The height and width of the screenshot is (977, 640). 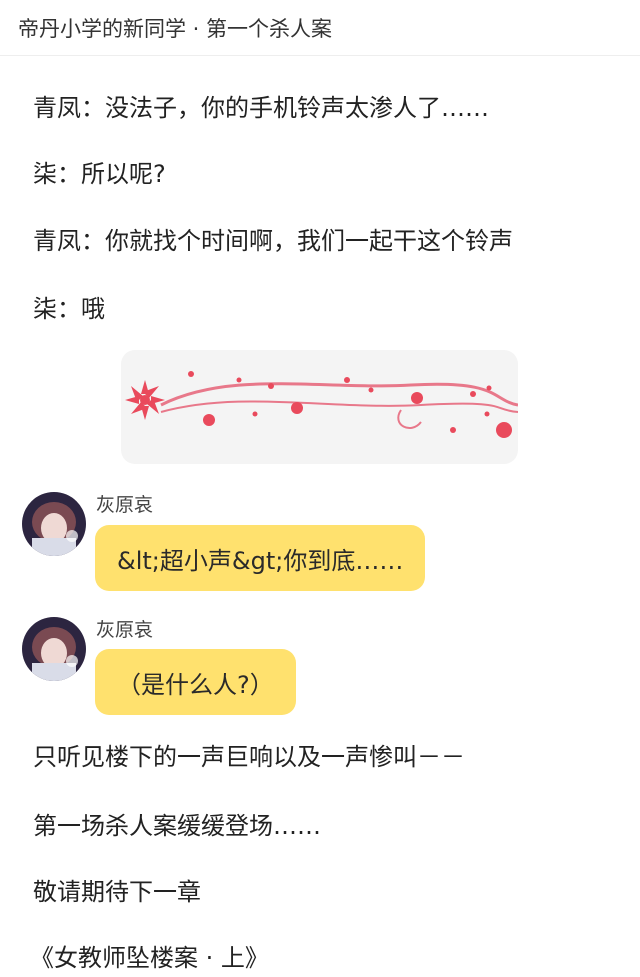 What do you see at coordinates (99, 174) in the screenshot?
I see `story-line: 柒：所以呢?` at bounding box center [99, 174].